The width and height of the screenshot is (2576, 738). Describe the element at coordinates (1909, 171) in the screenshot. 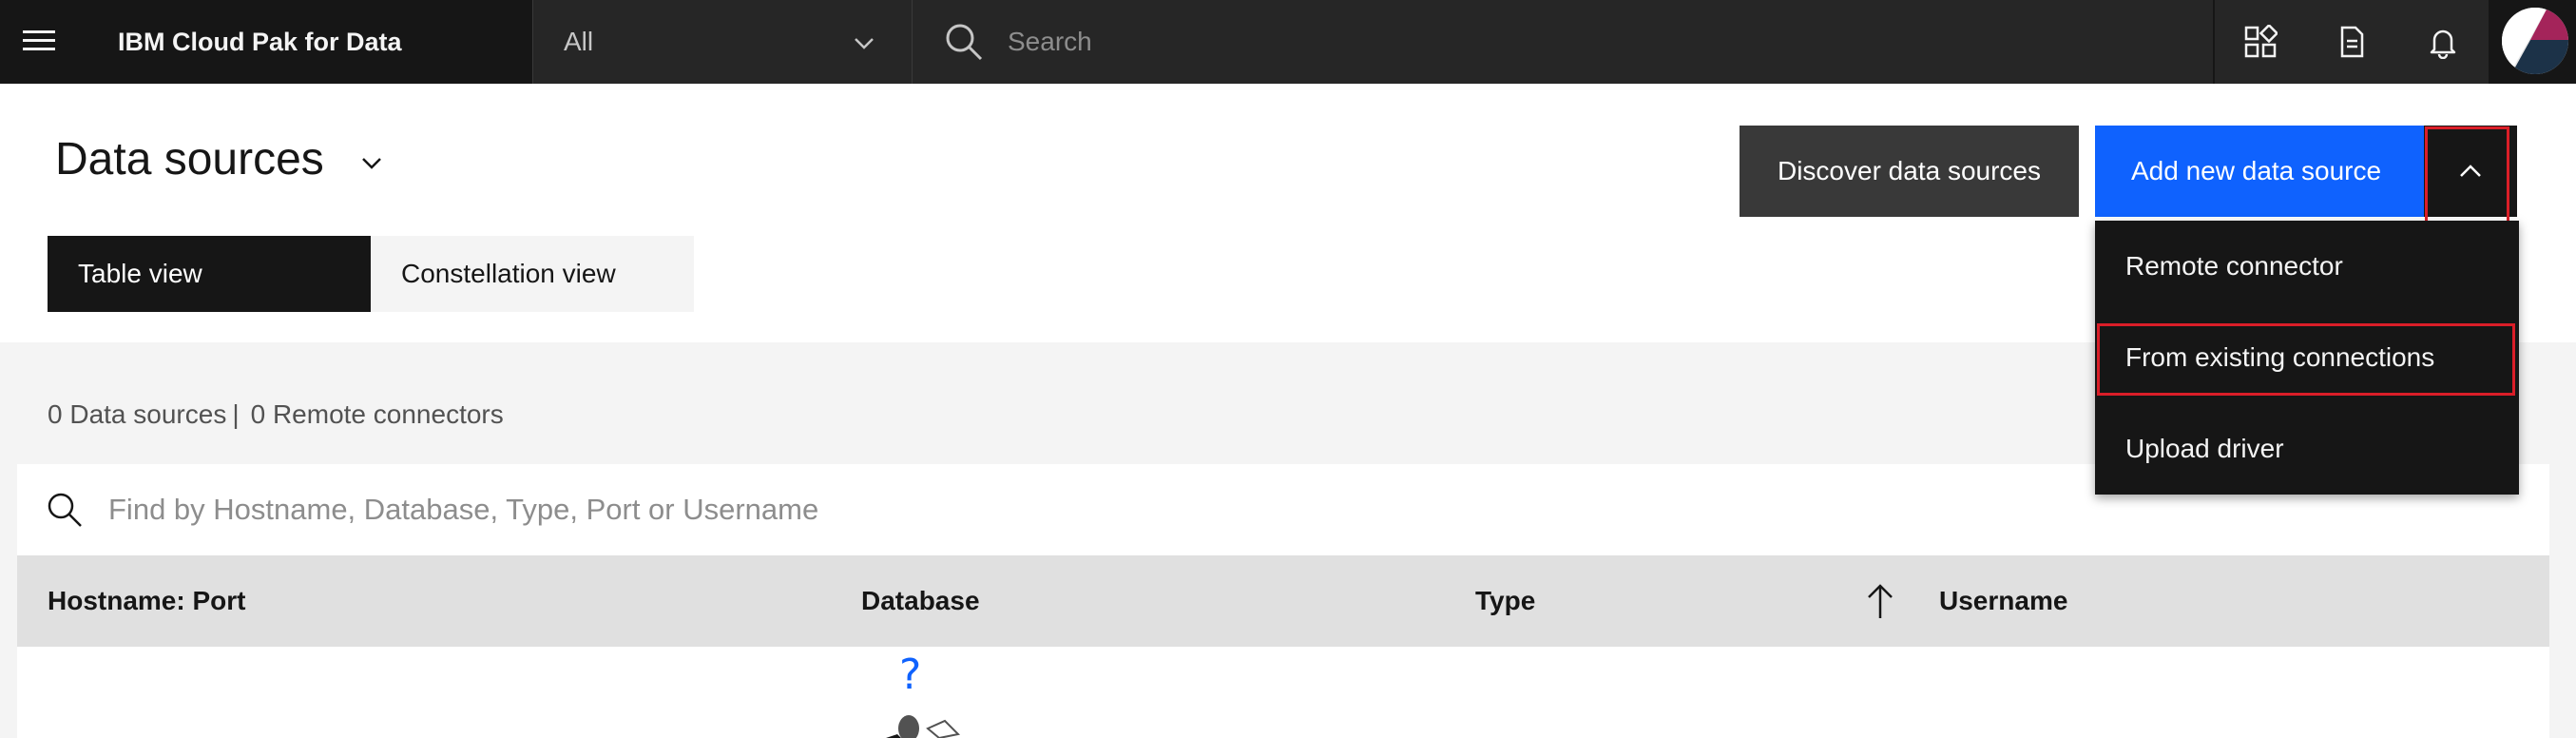

I see `discover-data-sources-button: Discover data sources` at that location.